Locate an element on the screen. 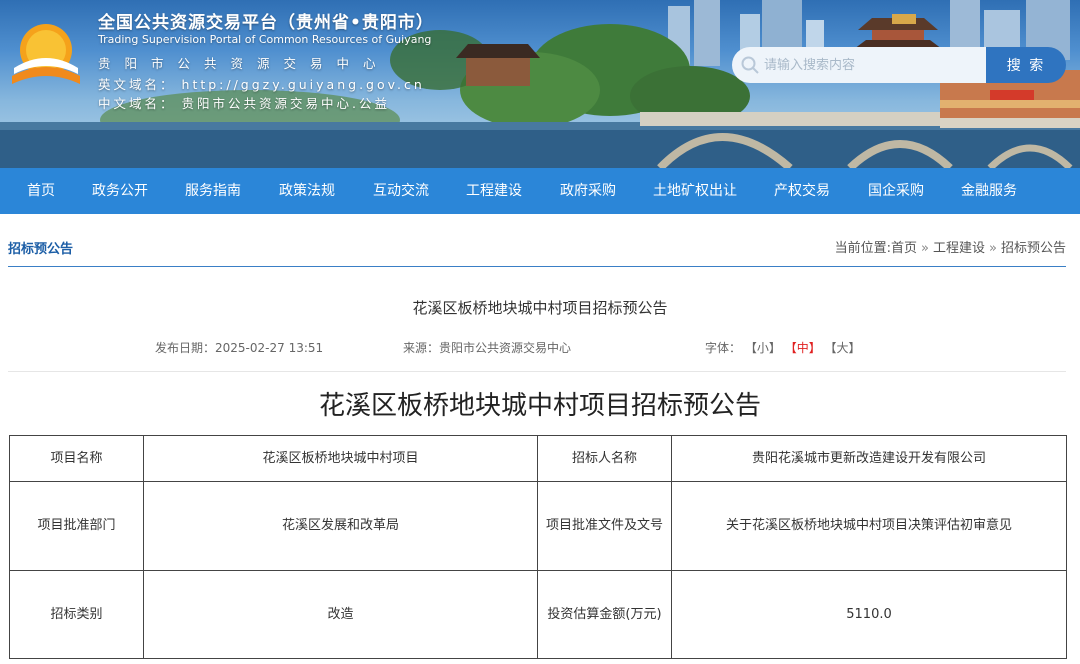  article-title: 花溪区板桥地块城中村项目招标预公告 is located at coordinates (540, 308).